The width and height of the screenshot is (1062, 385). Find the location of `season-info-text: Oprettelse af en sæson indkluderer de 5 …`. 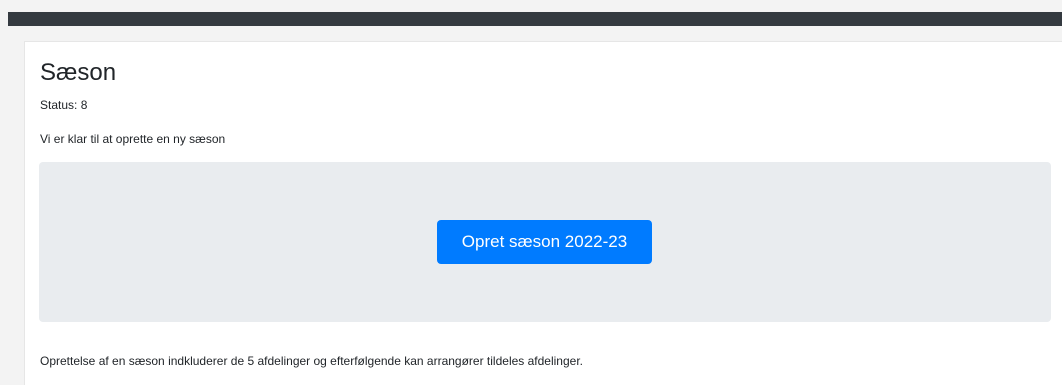

season-info-text: Oprettelse af en sæson indkluderer de 5 … is located at coordinates (311, 361).